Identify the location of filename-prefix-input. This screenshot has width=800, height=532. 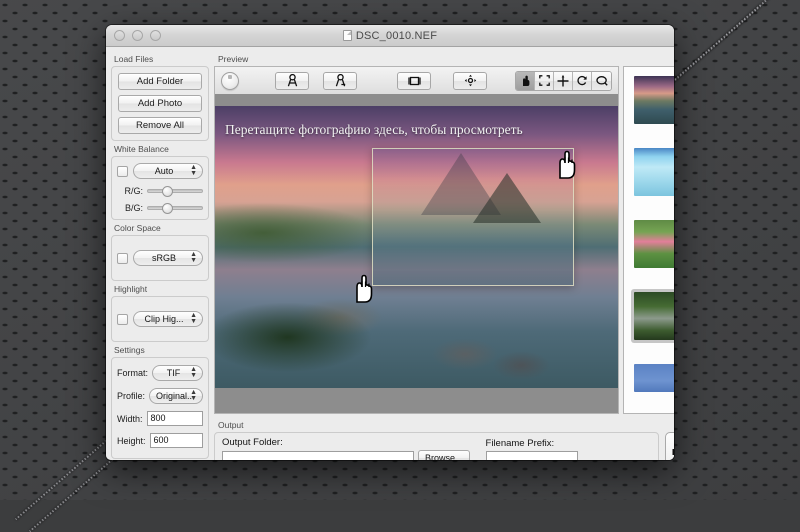
(532, 455).